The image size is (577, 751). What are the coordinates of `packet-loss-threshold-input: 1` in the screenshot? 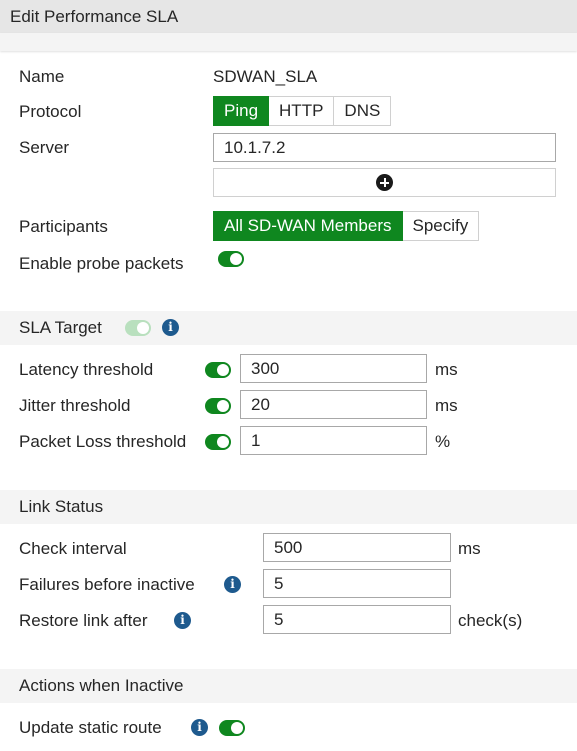 It's located at (333, 440).